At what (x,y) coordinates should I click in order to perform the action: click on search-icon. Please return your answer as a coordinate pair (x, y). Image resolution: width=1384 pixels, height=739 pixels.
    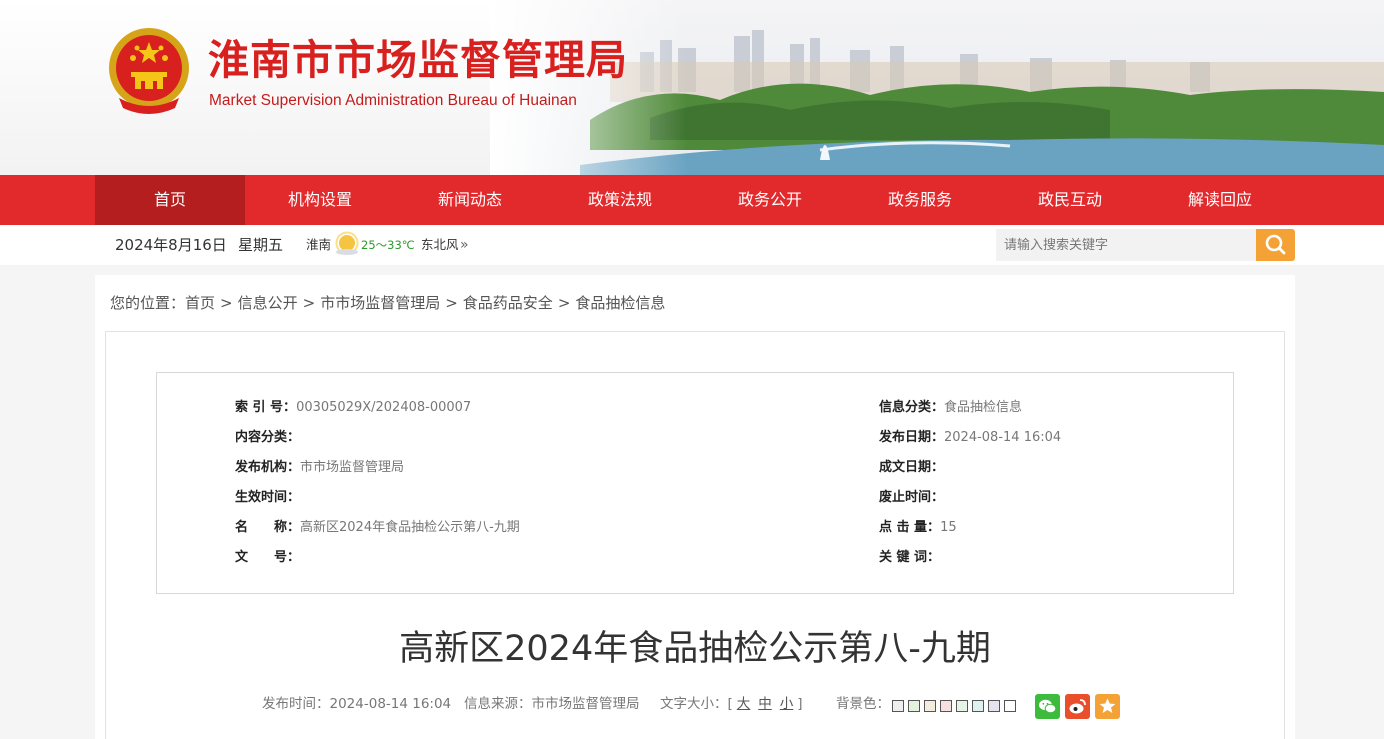
    Looking at the image, I should click on (1275, 244).